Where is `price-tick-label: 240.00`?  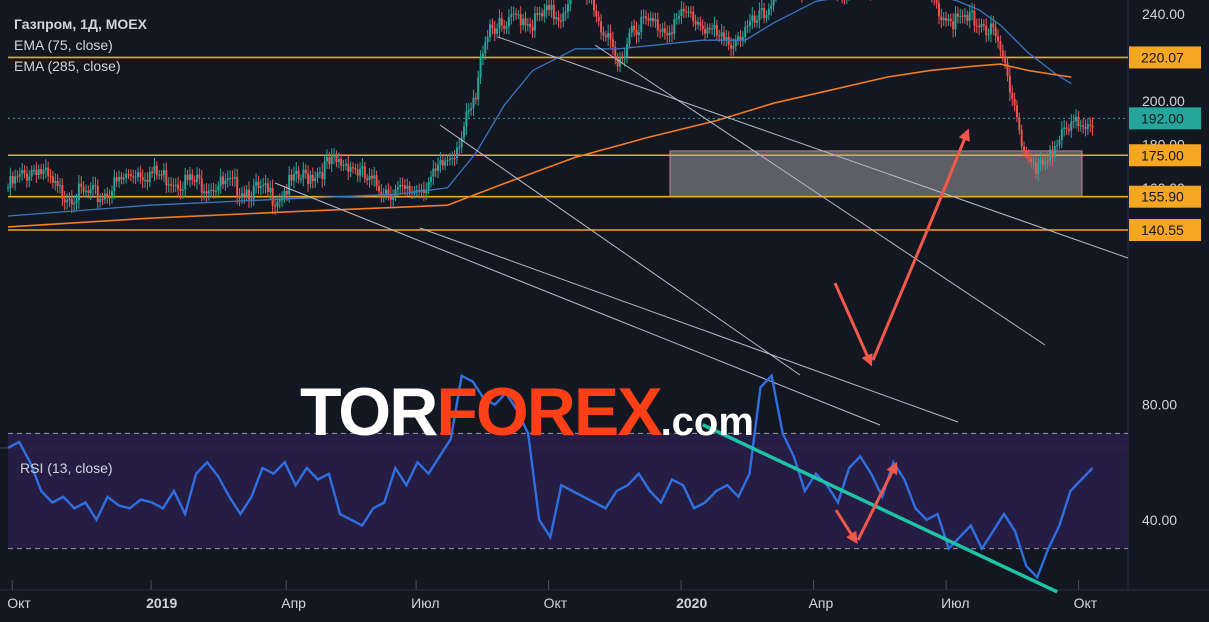 price-tick-label: 240.00 is located at coordinates (1163, 14).